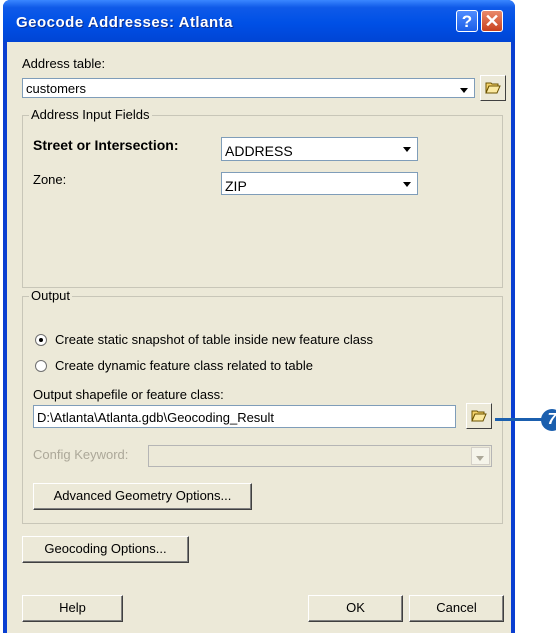 The height and width of the screenshot is (633, 556). I want to click on output-shapefile-value: D:\Atlanta\Atlanta.gdb\Geocoding_Result, so click(156, 417).